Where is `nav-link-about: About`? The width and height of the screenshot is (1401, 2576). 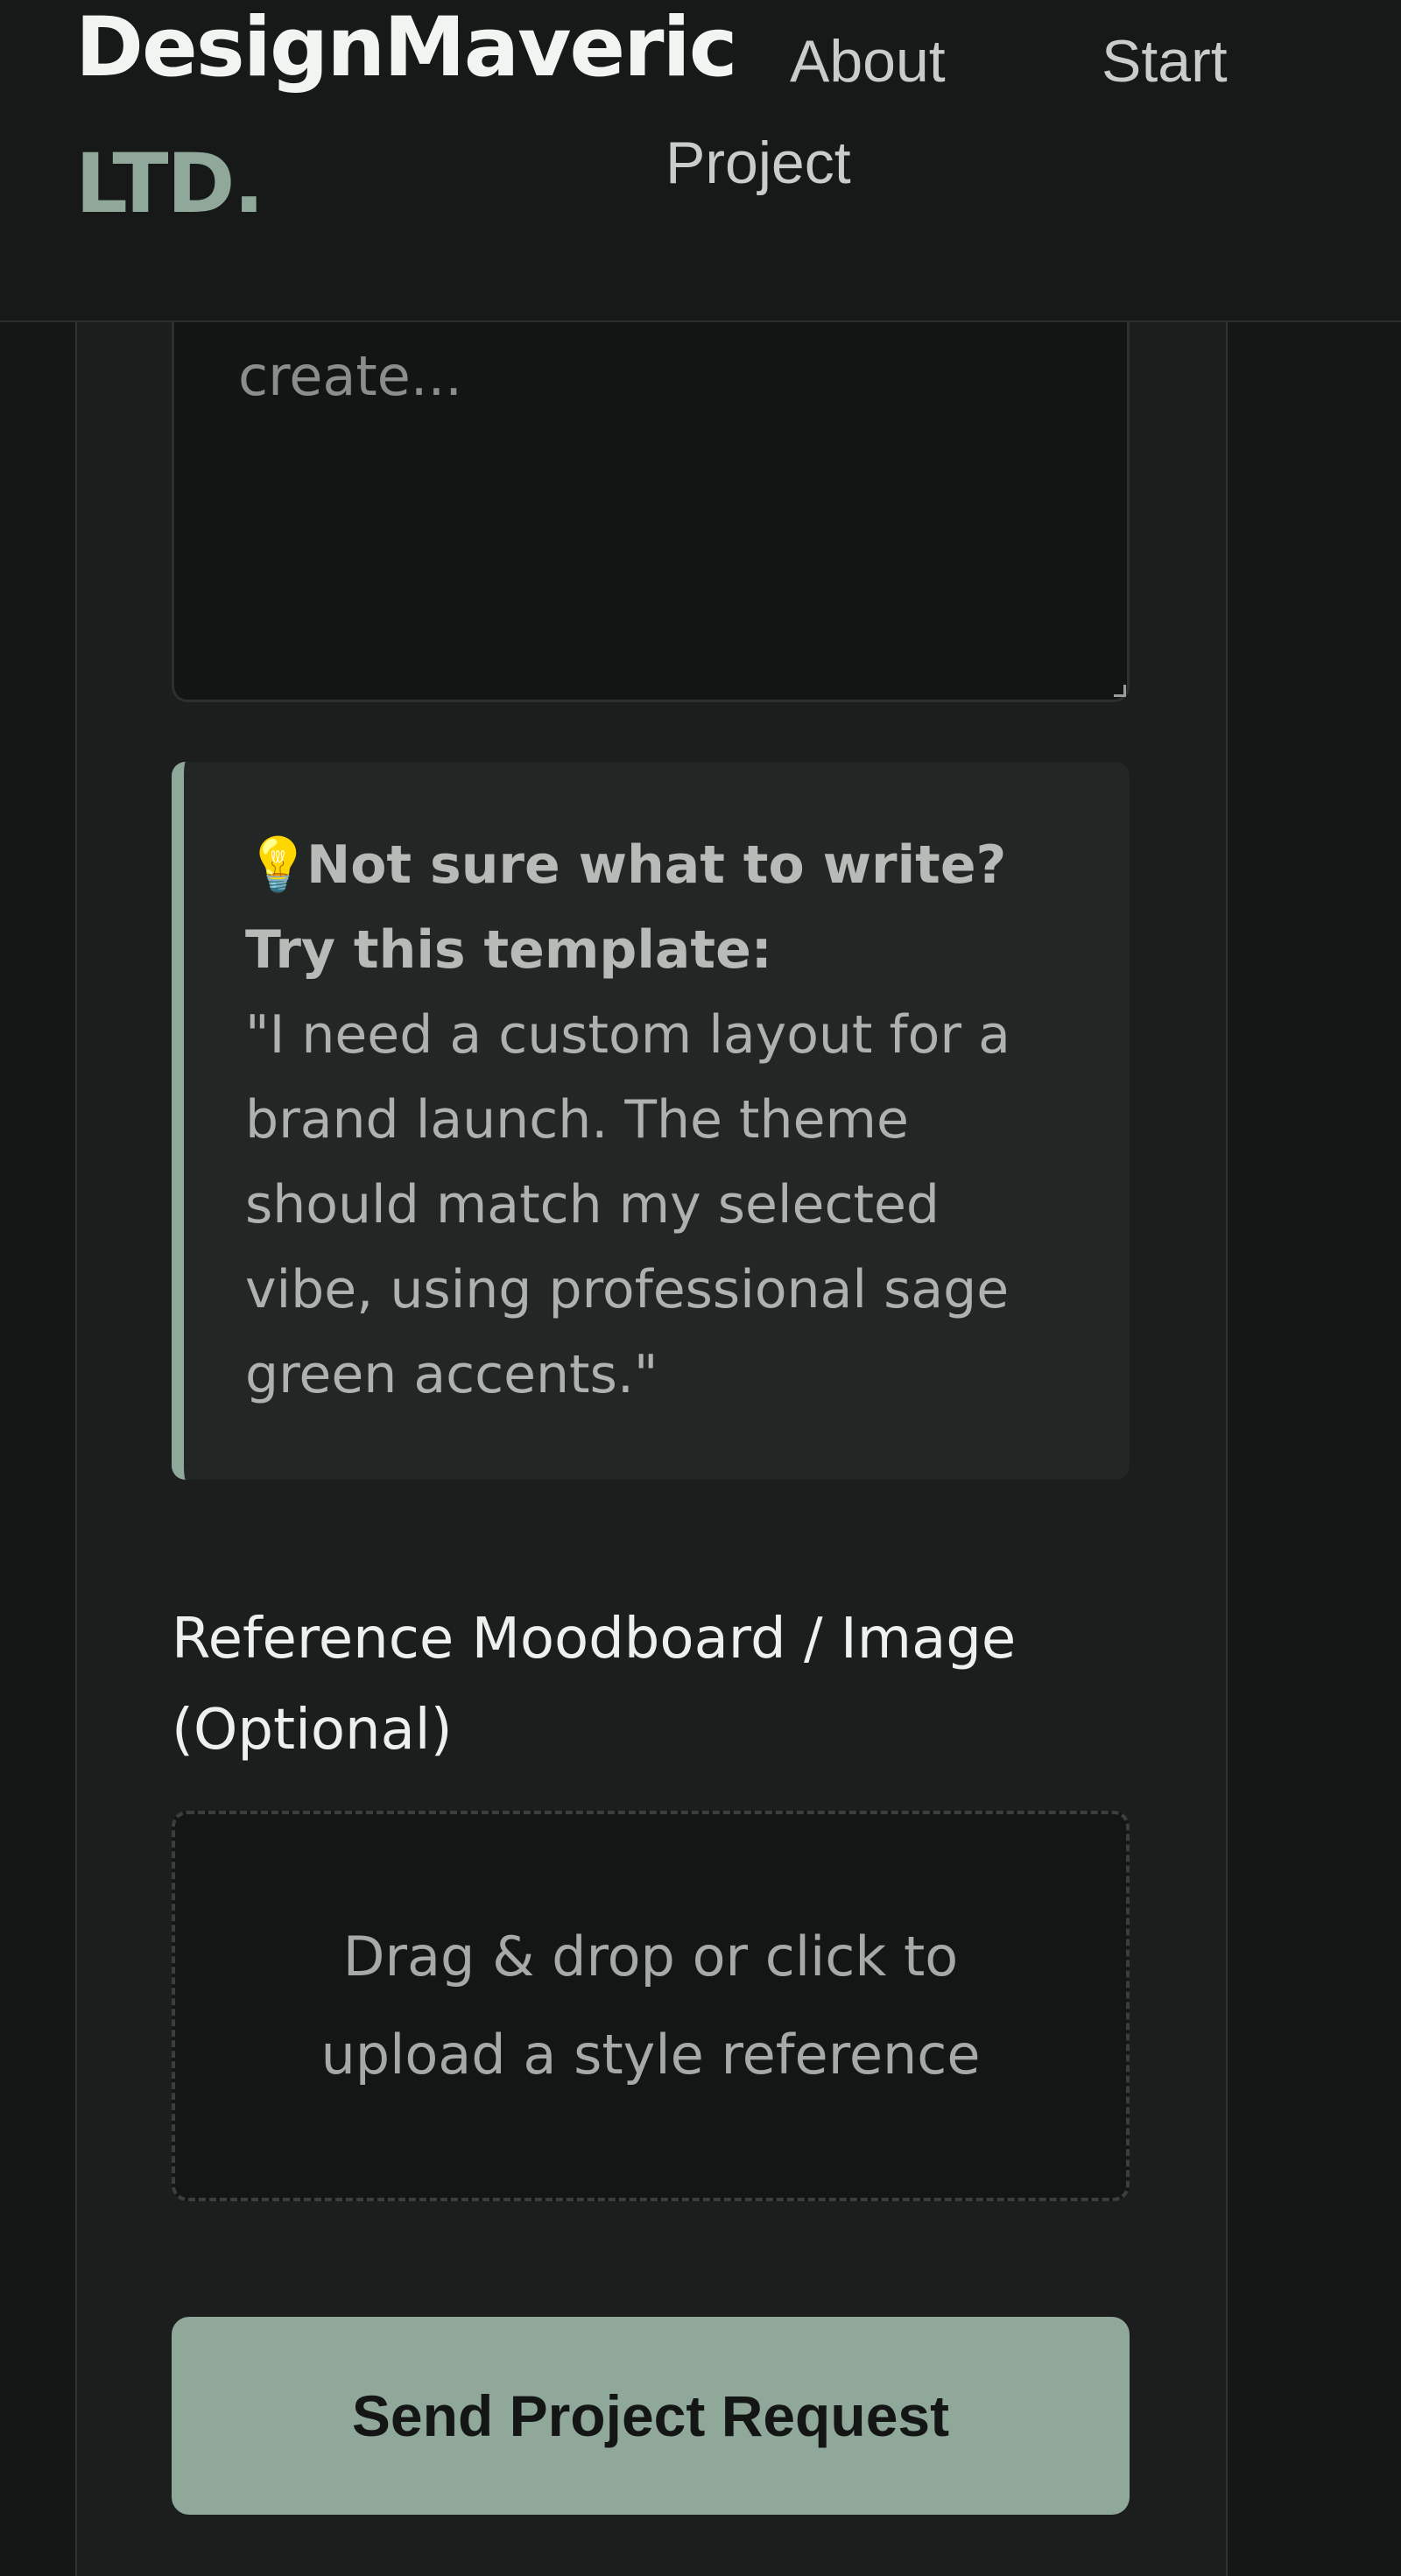
nav-link-about: About is located at coordinates (868, 61).